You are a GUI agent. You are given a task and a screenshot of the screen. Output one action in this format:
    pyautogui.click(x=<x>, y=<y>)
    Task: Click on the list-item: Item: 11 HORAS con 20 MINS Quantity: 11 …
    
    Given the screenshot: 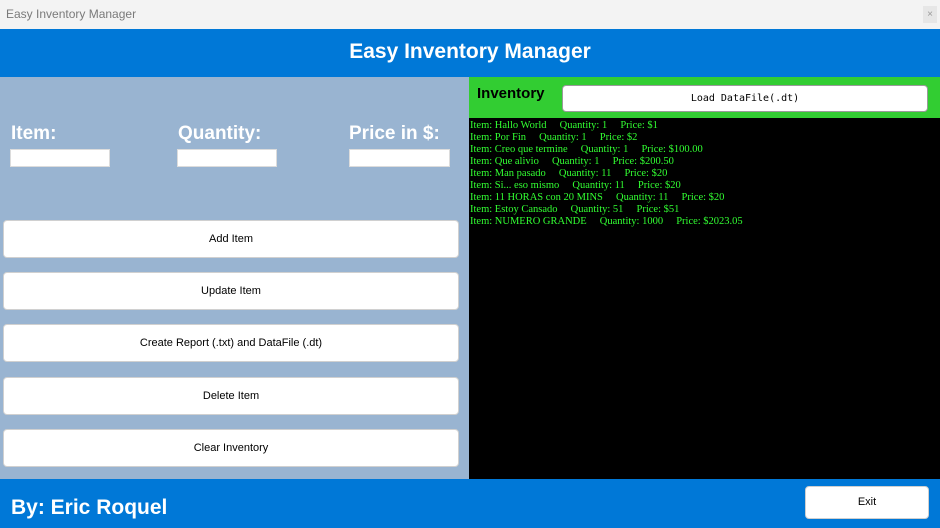 What is the action you would take?
    pyautogui.click(x=597, y=197)
    